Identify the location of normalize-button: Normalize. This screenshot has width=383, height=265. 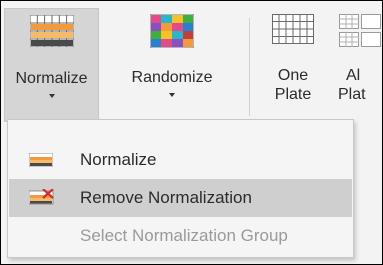
(51, 65).